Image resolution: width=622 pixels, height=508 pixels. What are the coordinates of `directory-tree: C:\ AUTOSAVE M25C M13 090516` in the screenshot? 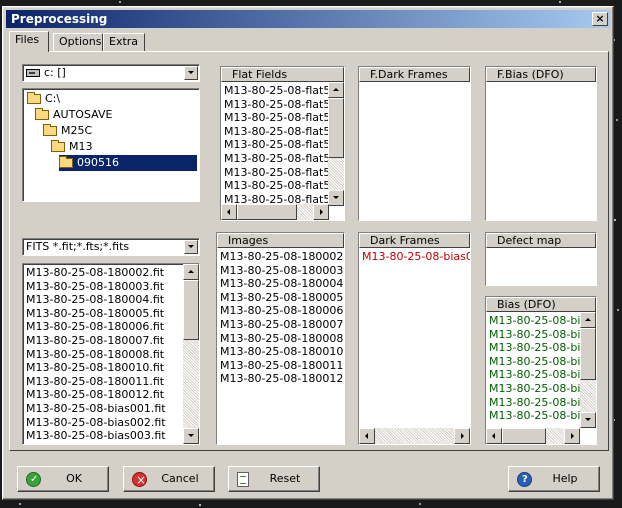 It's located at (111, 145).